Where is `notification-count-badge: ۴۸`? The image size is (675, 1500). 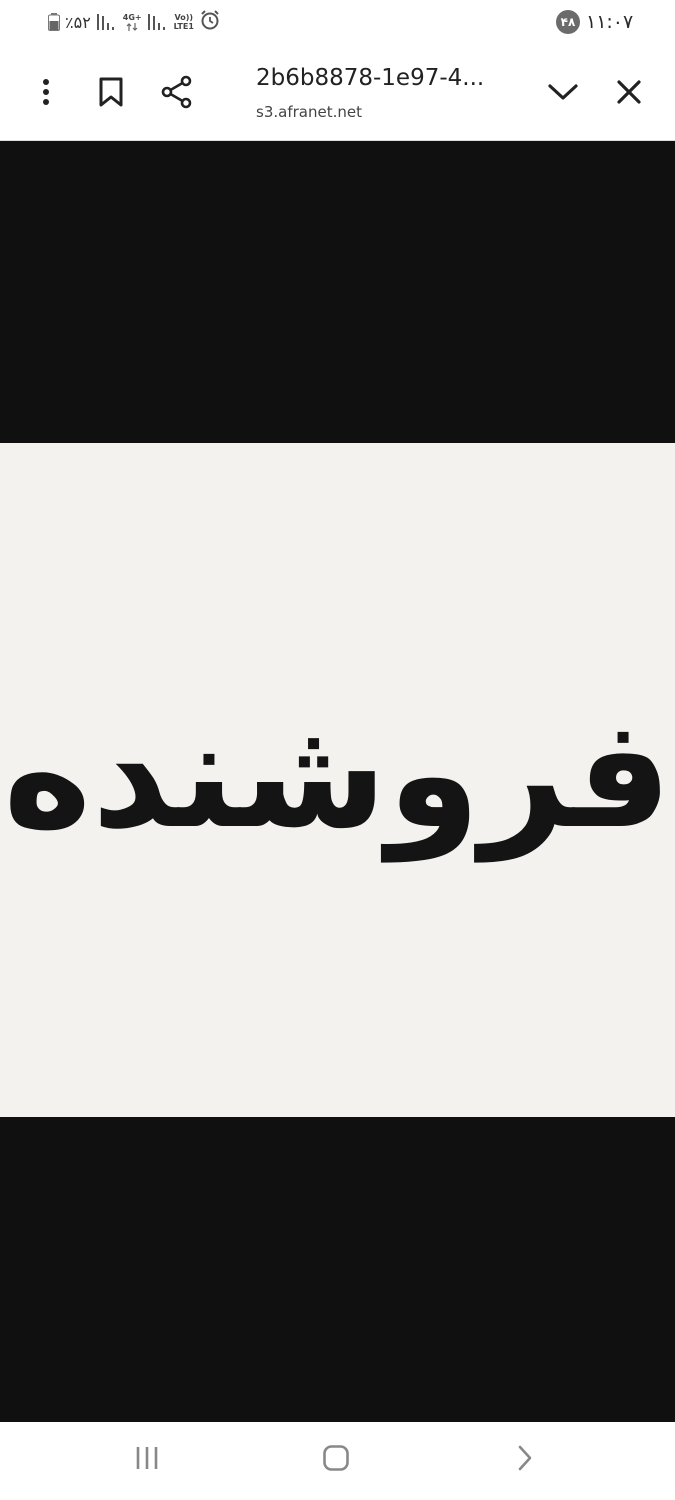
notification-count-badge: ۴۸ is located at coordinates (568, 22).